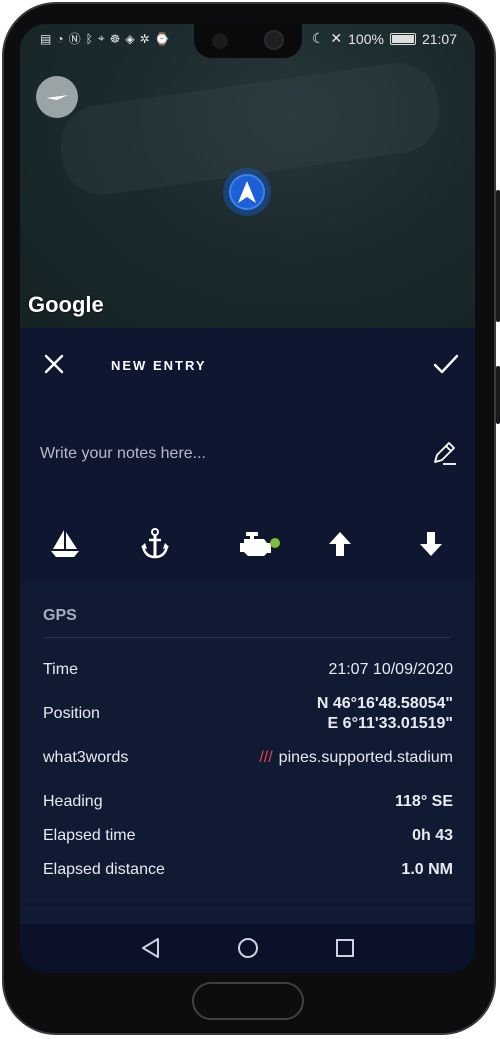 The width and height of the screenshot is (500, 1039). Describe the element at coordinates (248, 805) in the screenshot. I see `heading-row: Heading 118° SE` at that location.